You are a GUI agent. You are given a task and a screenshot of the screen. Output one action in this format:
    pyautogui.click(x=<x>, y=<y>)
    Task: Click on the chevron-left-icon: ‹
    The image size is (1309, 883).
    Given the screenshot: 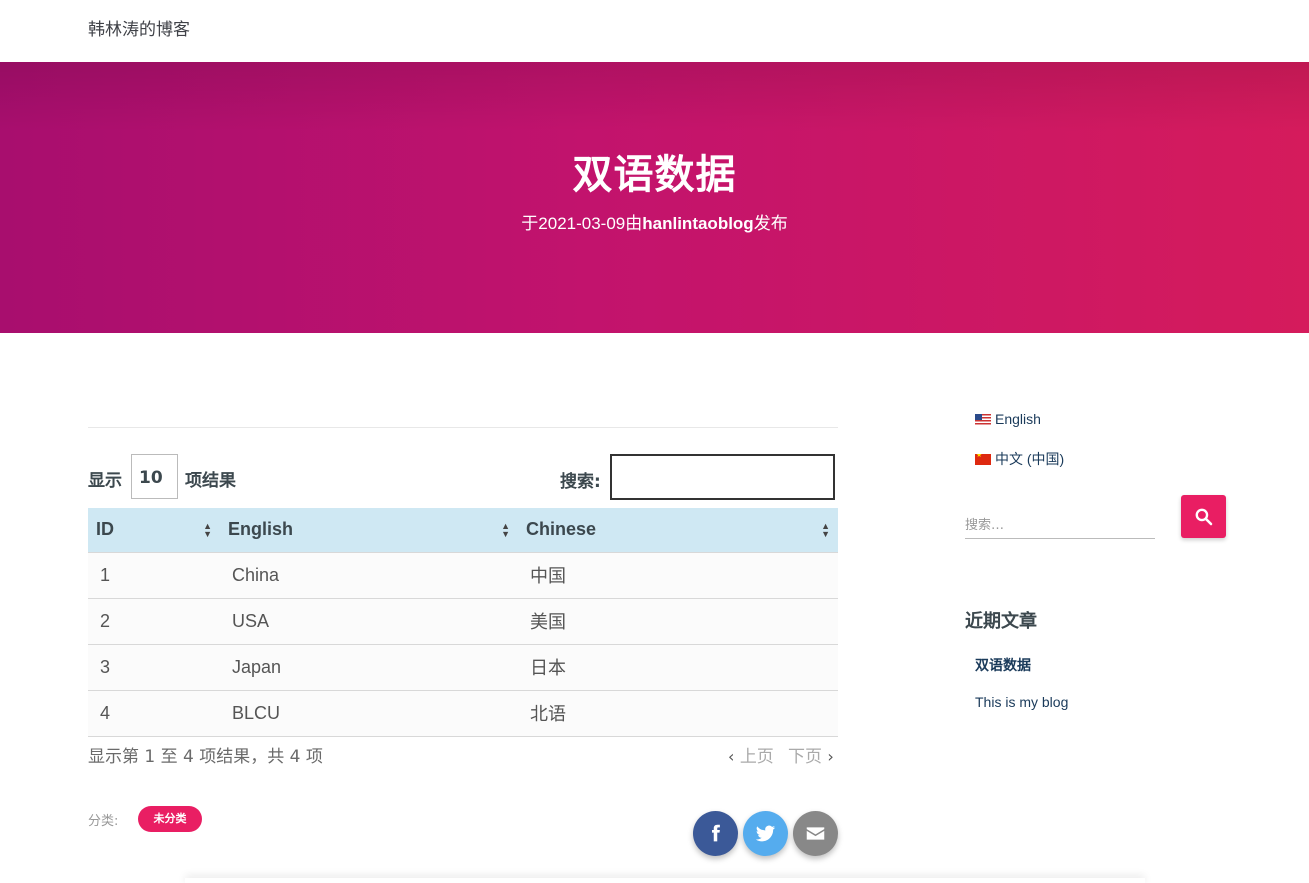 What is the action you would take?
    pyautogui.click(x=731, y=756)
    